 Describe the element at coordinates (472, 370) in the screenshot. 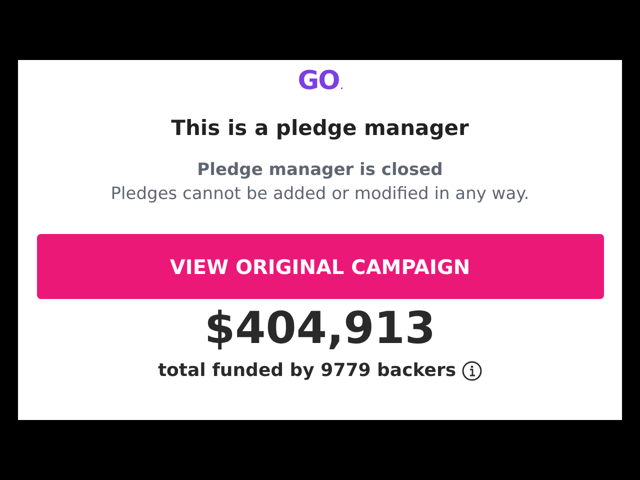

I see `info-icon` at that location.